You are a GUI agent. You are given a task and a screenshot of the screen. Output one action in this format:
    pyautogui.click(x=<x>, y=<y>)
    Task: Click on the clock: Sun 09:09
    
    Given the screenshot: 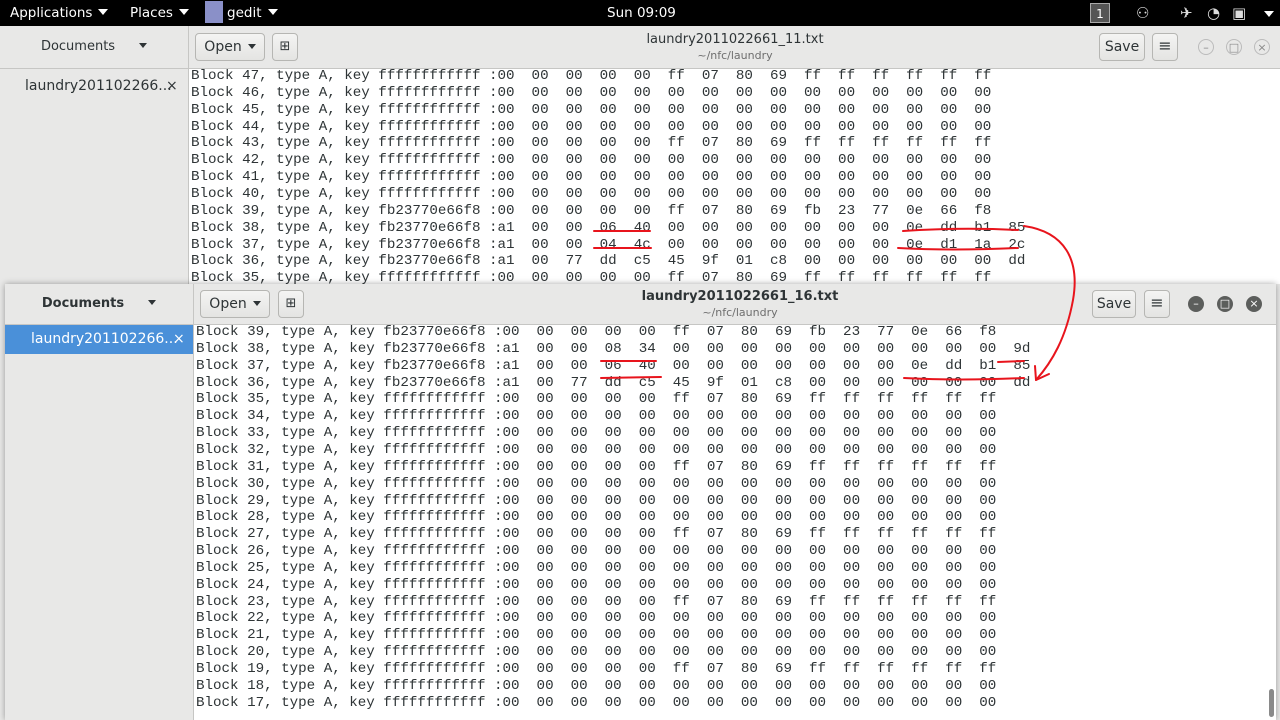 What is the action you would take?
    pyautogui.click(x=641, y=13)
    